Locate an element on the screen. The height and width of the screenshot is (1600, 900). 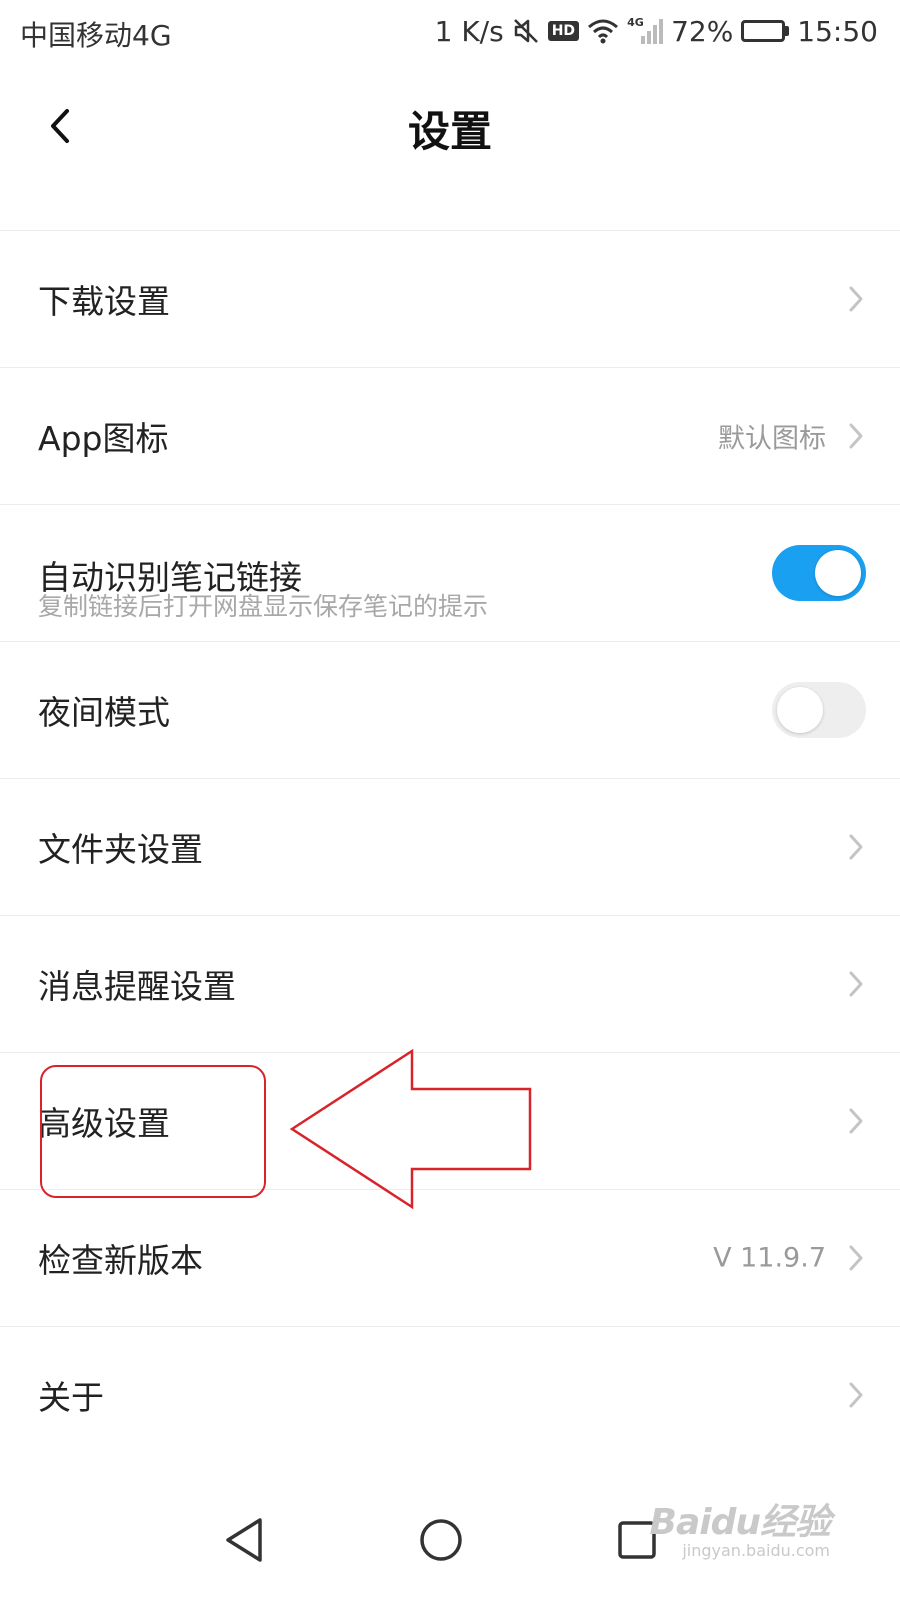
nav-home-button is located at coordinates (441, 1540).